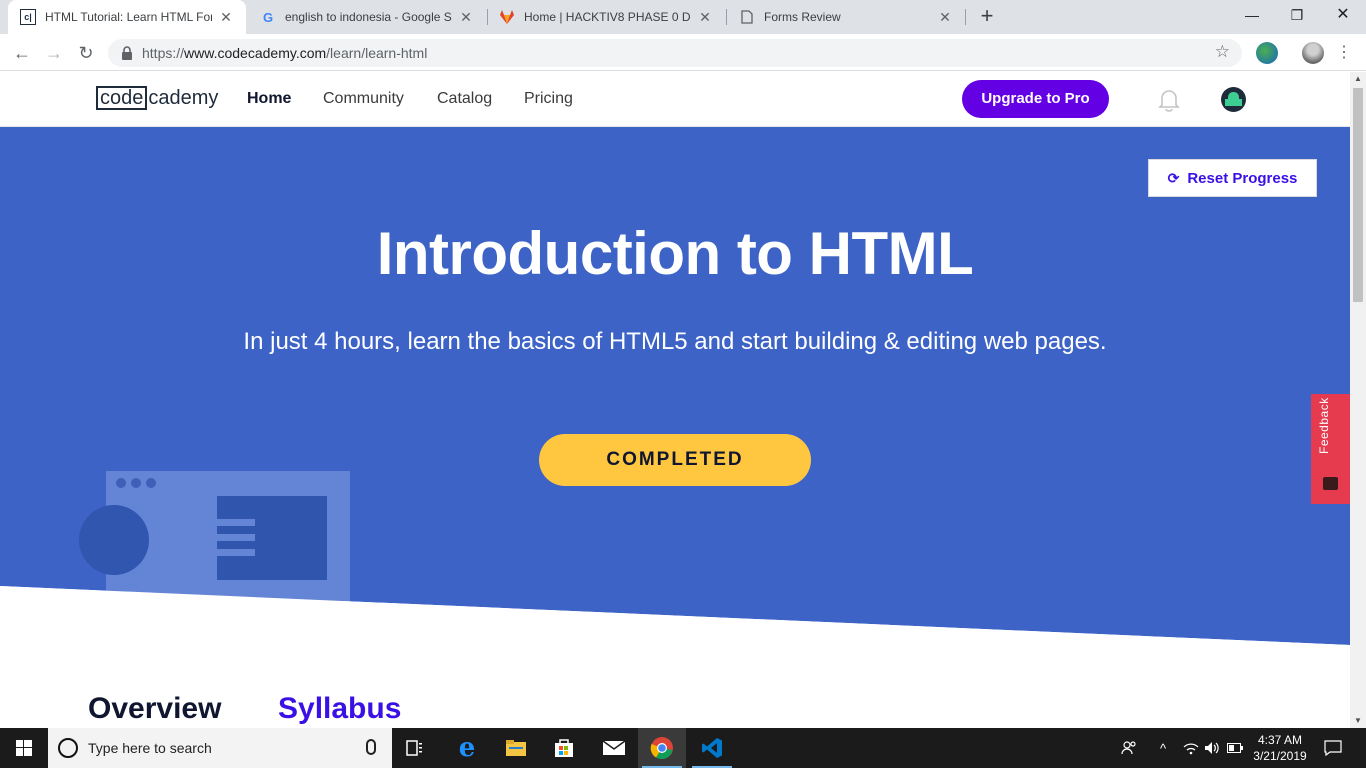 Image resolution: width=1366 pixels, height=773 pixels. What do you see at coordinates (564, 748) in the screenshot?
I see `store-icon` at bounding box center [564, 748].